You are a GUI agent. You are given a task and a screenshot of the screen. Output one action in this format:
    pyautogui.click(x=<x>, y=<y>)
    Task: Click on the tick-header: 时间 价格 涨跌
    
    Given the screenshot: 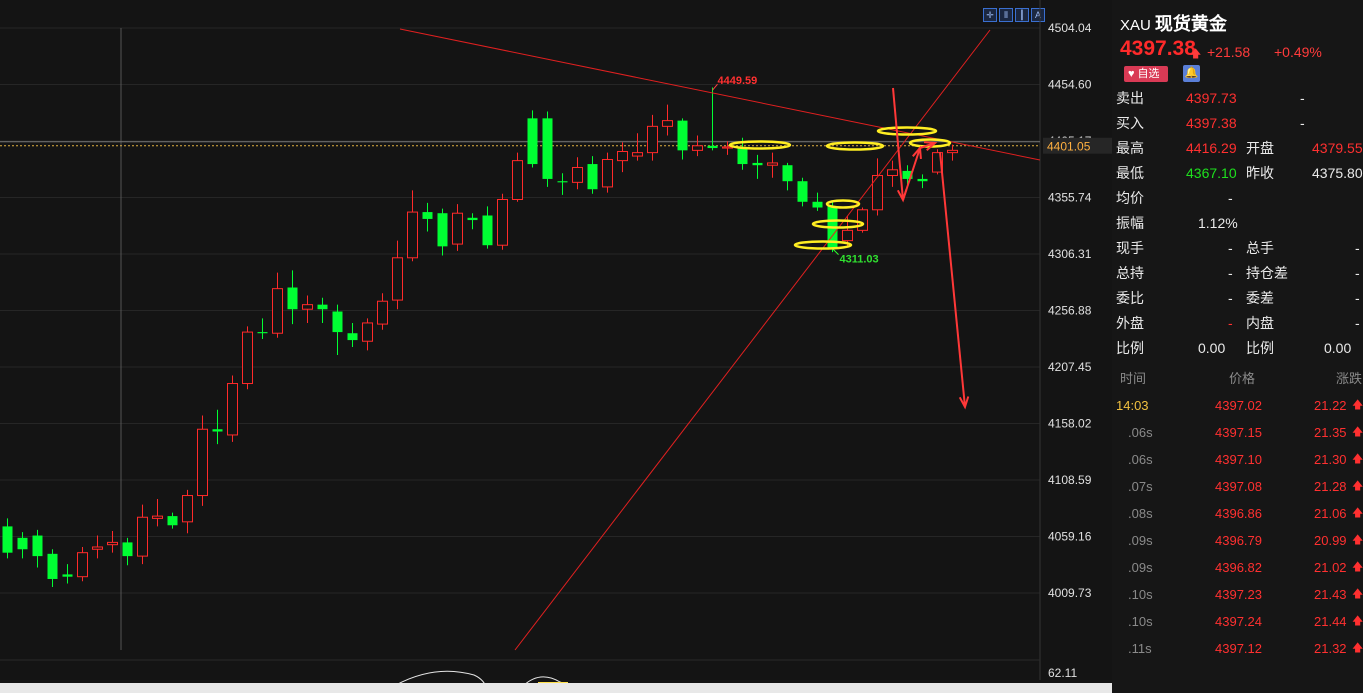 What is the action you would take?
    pyautogui.click(x=1237, y=376)
    